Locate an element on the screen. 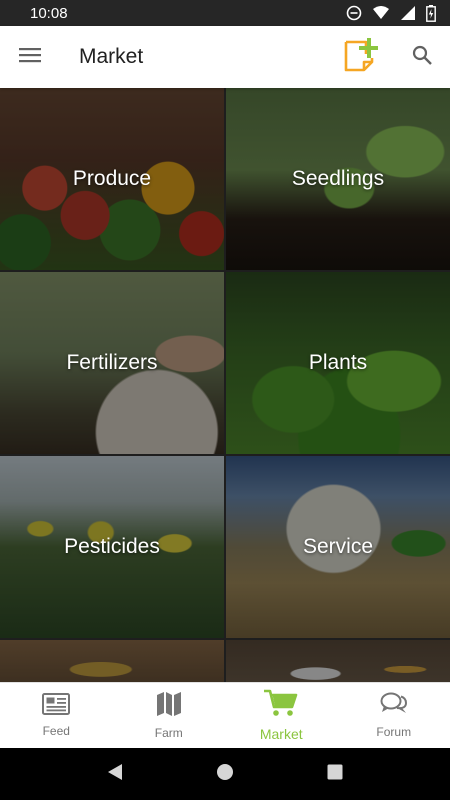  battery-icon is located at coordinates (431, 13).